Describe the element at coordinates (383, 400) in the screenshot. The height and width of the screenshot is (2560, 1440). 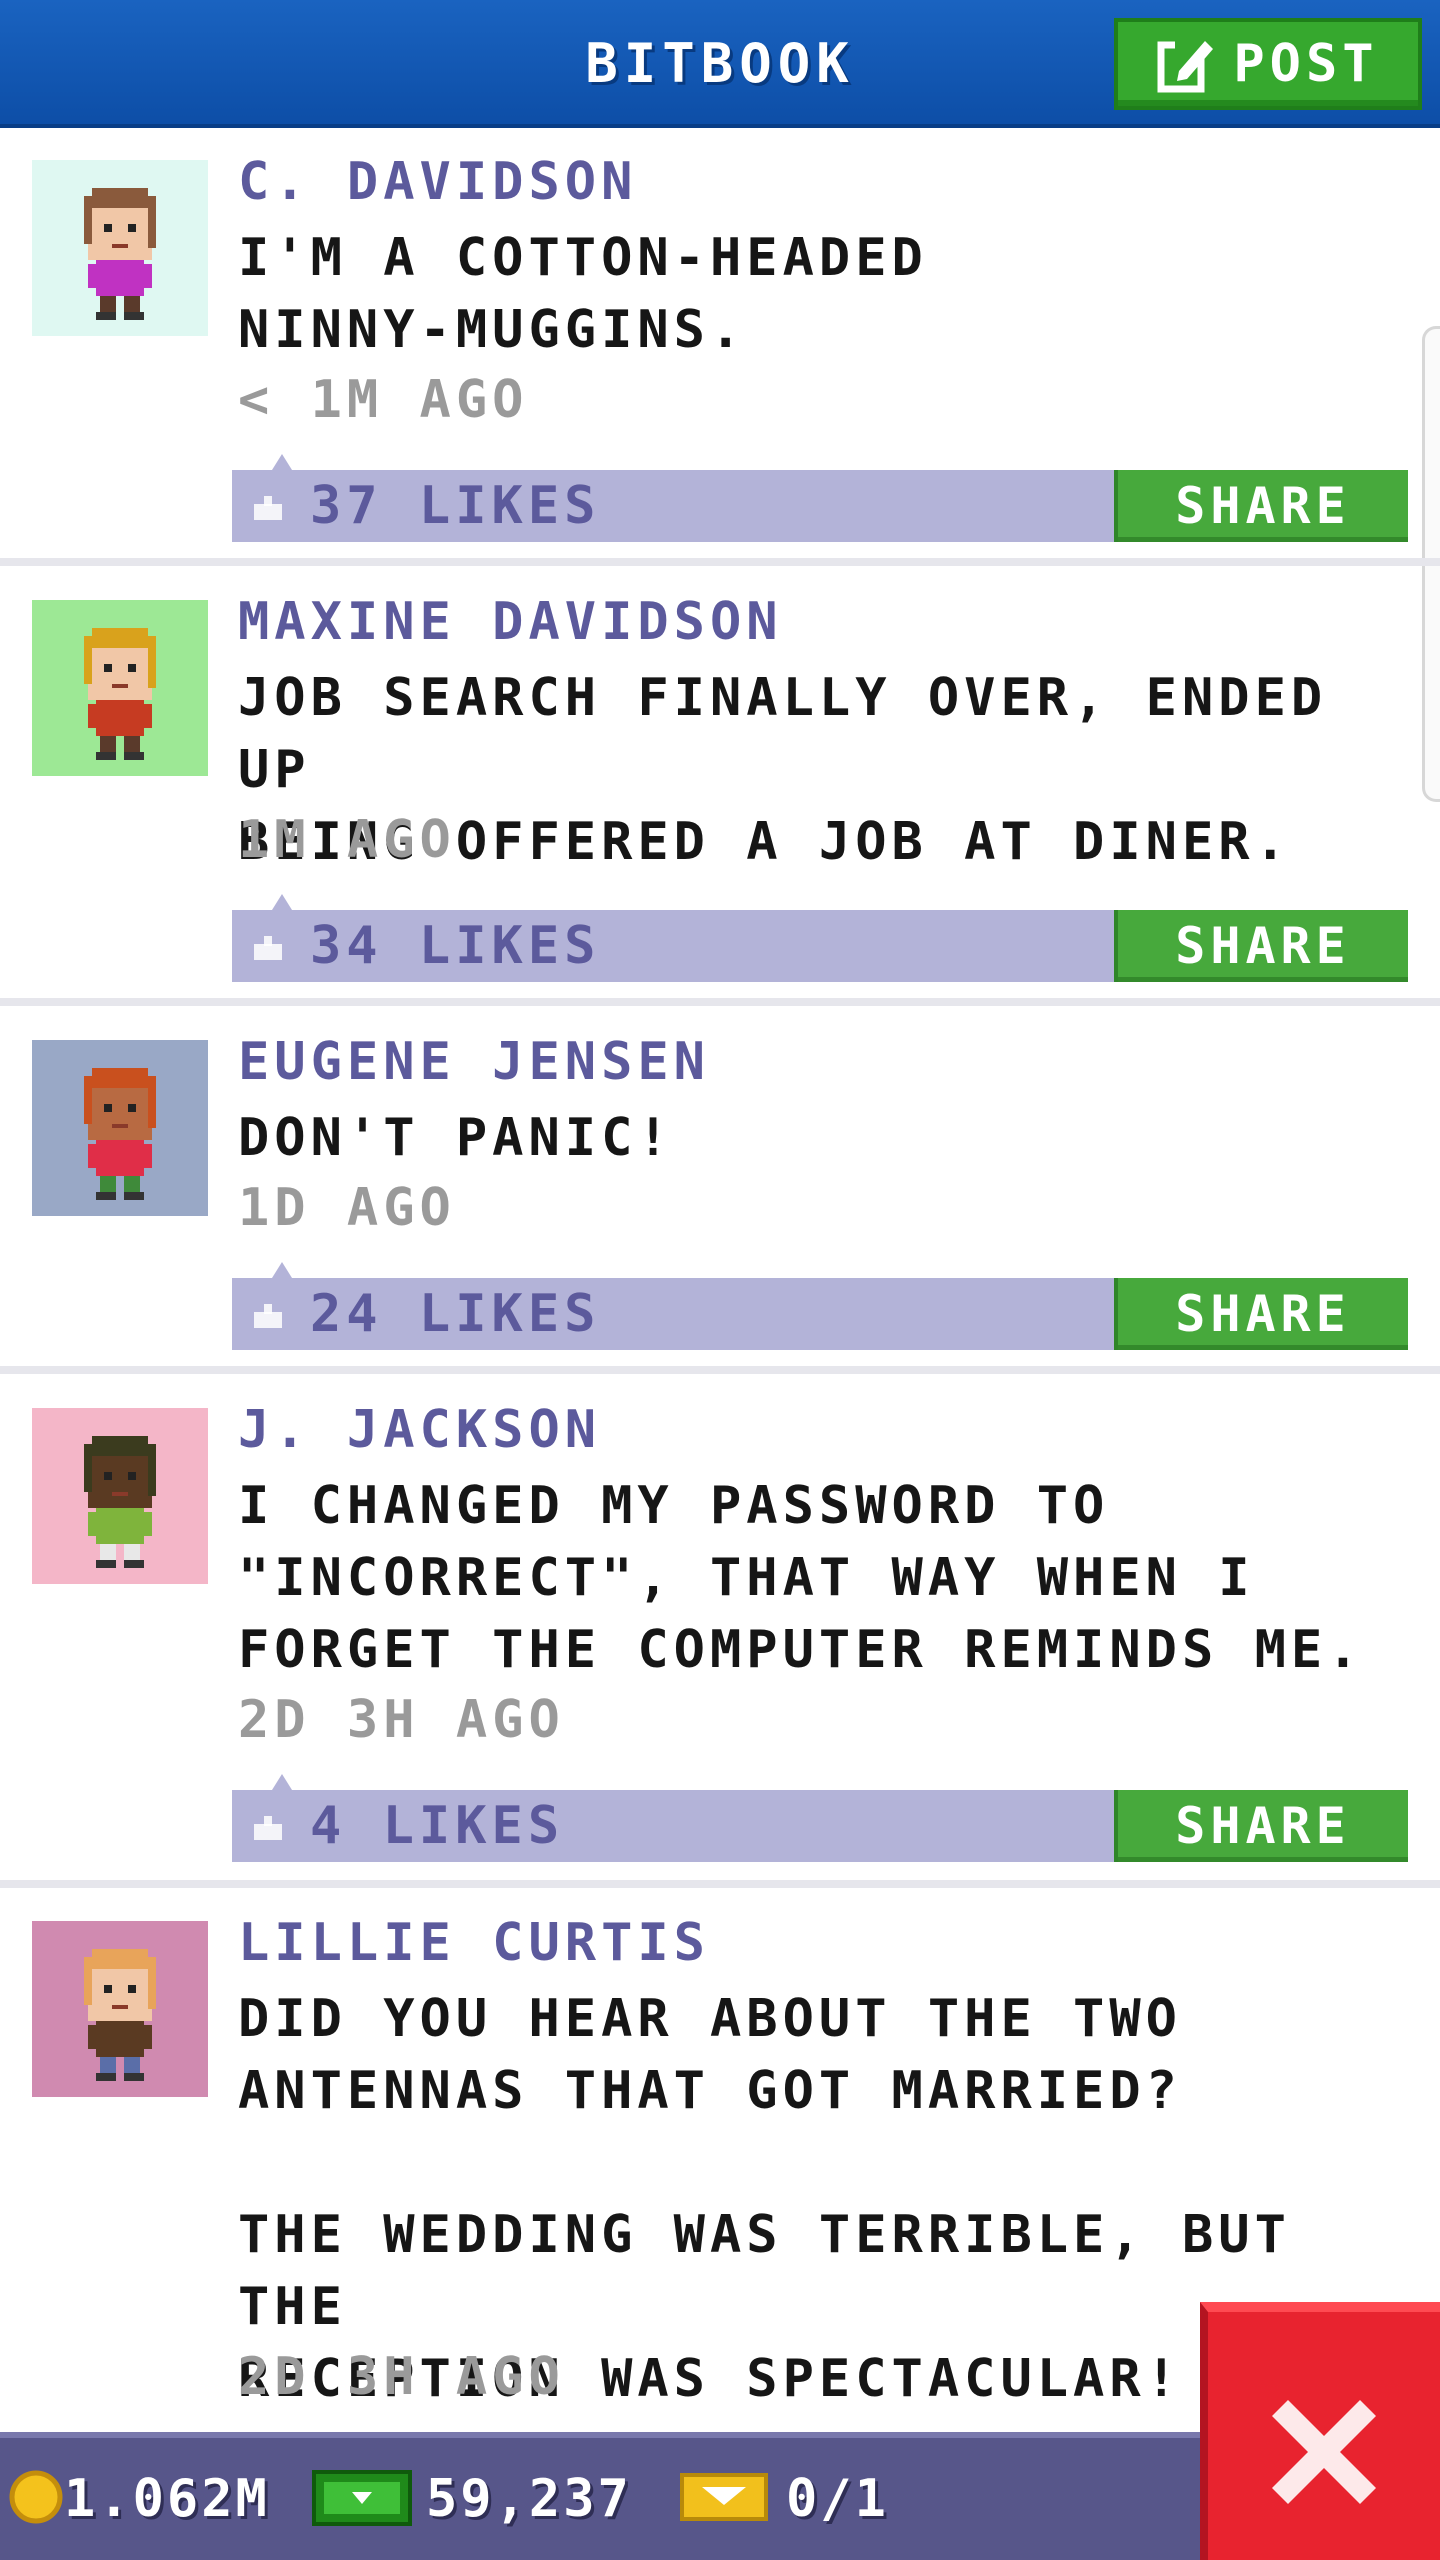
I see `post-time: < 1M AGO` at that location.